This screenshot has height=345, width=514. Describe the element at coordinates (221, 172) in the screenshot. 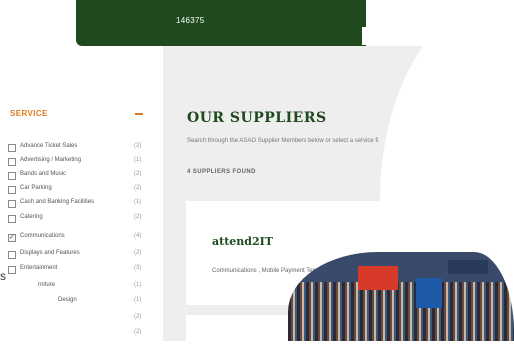

I see `results-count: 4 SUPPLIERS FOUND` at that location.